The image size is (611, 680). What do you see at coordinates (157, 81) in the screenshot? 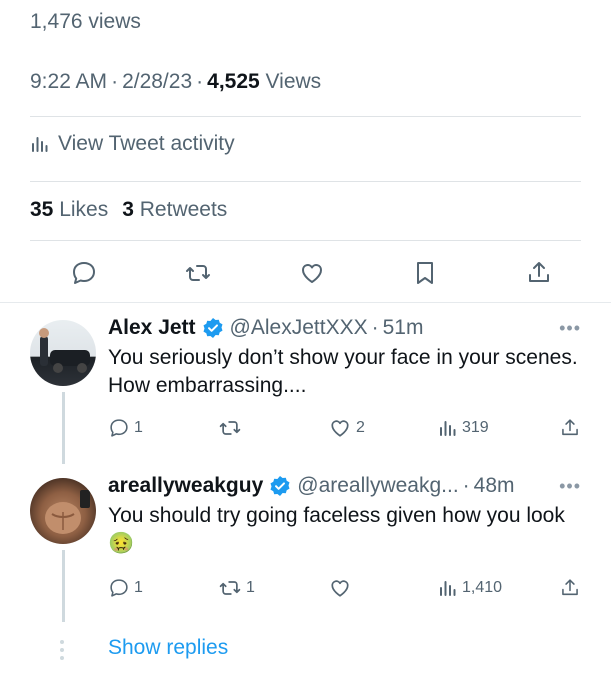
I see `tweet-date: 2/28/23` at bounding box center [157, 81].